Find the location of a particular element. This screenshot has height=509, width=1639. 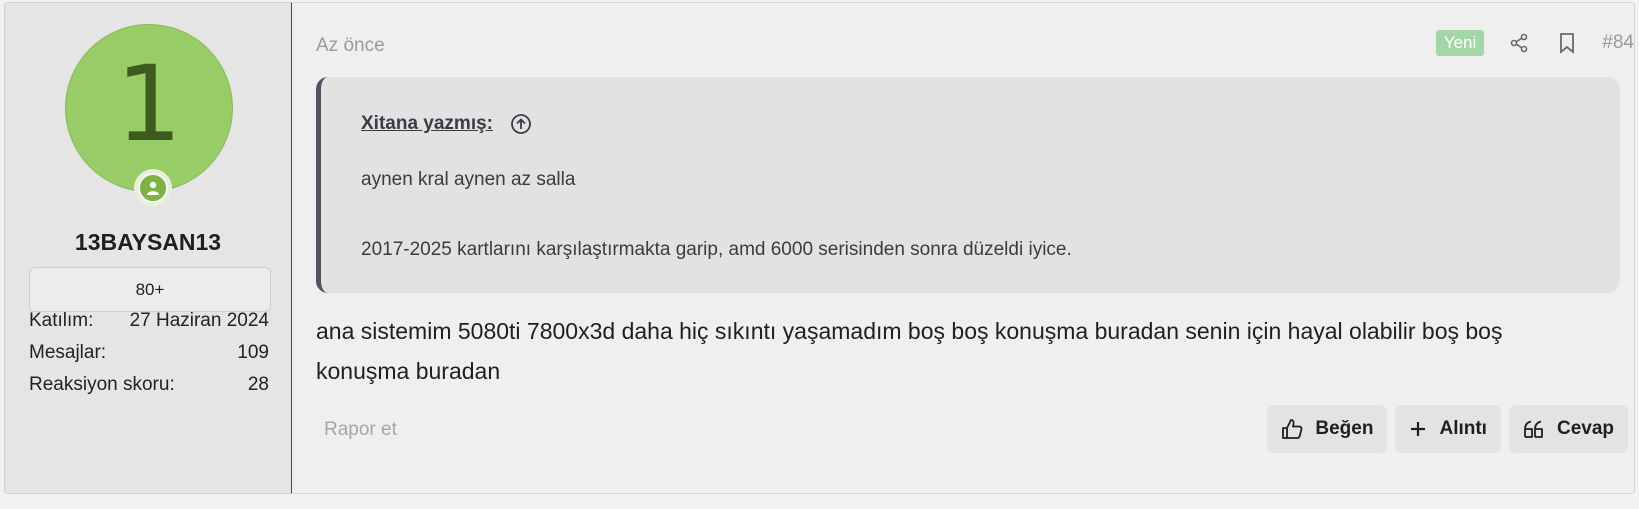

user-online-icon is located at coordinates (153, 188).